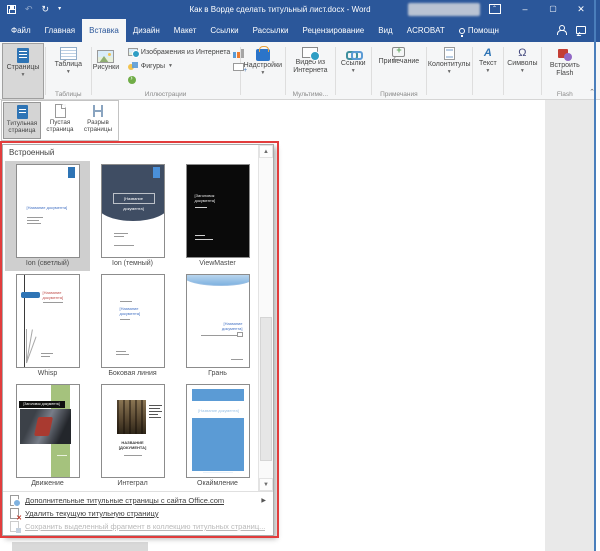  I want to click on tab-design: Дизайн, so click(146, 30).